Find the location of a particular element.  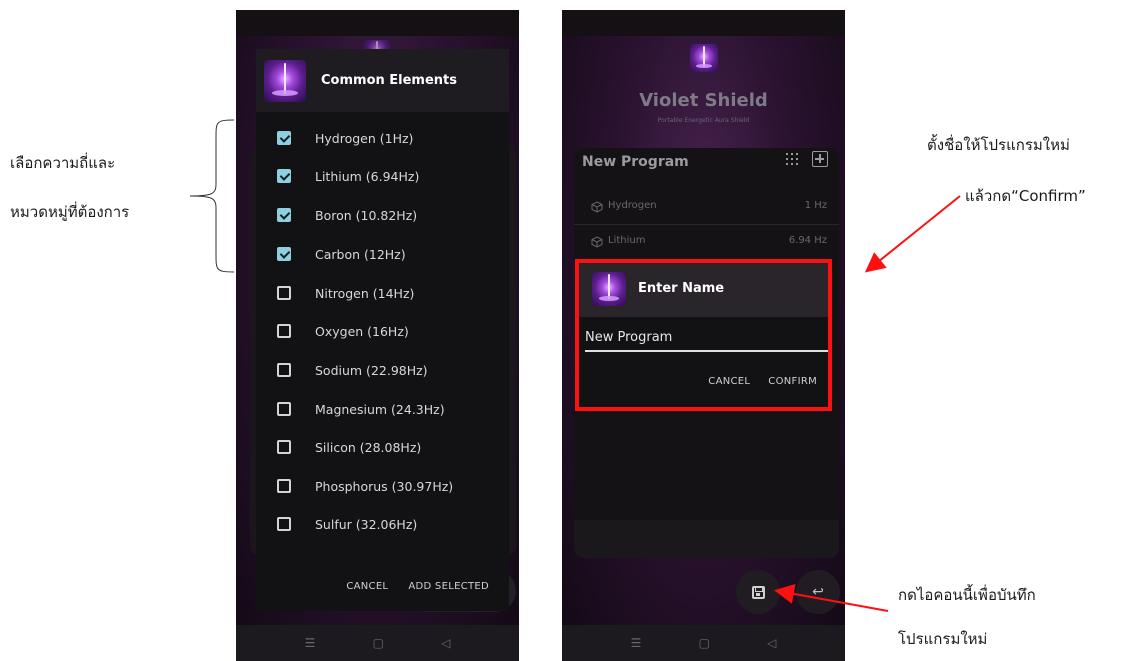

list-item-label: Nitrogen (14Hz) is located at coordinates (365, 293).